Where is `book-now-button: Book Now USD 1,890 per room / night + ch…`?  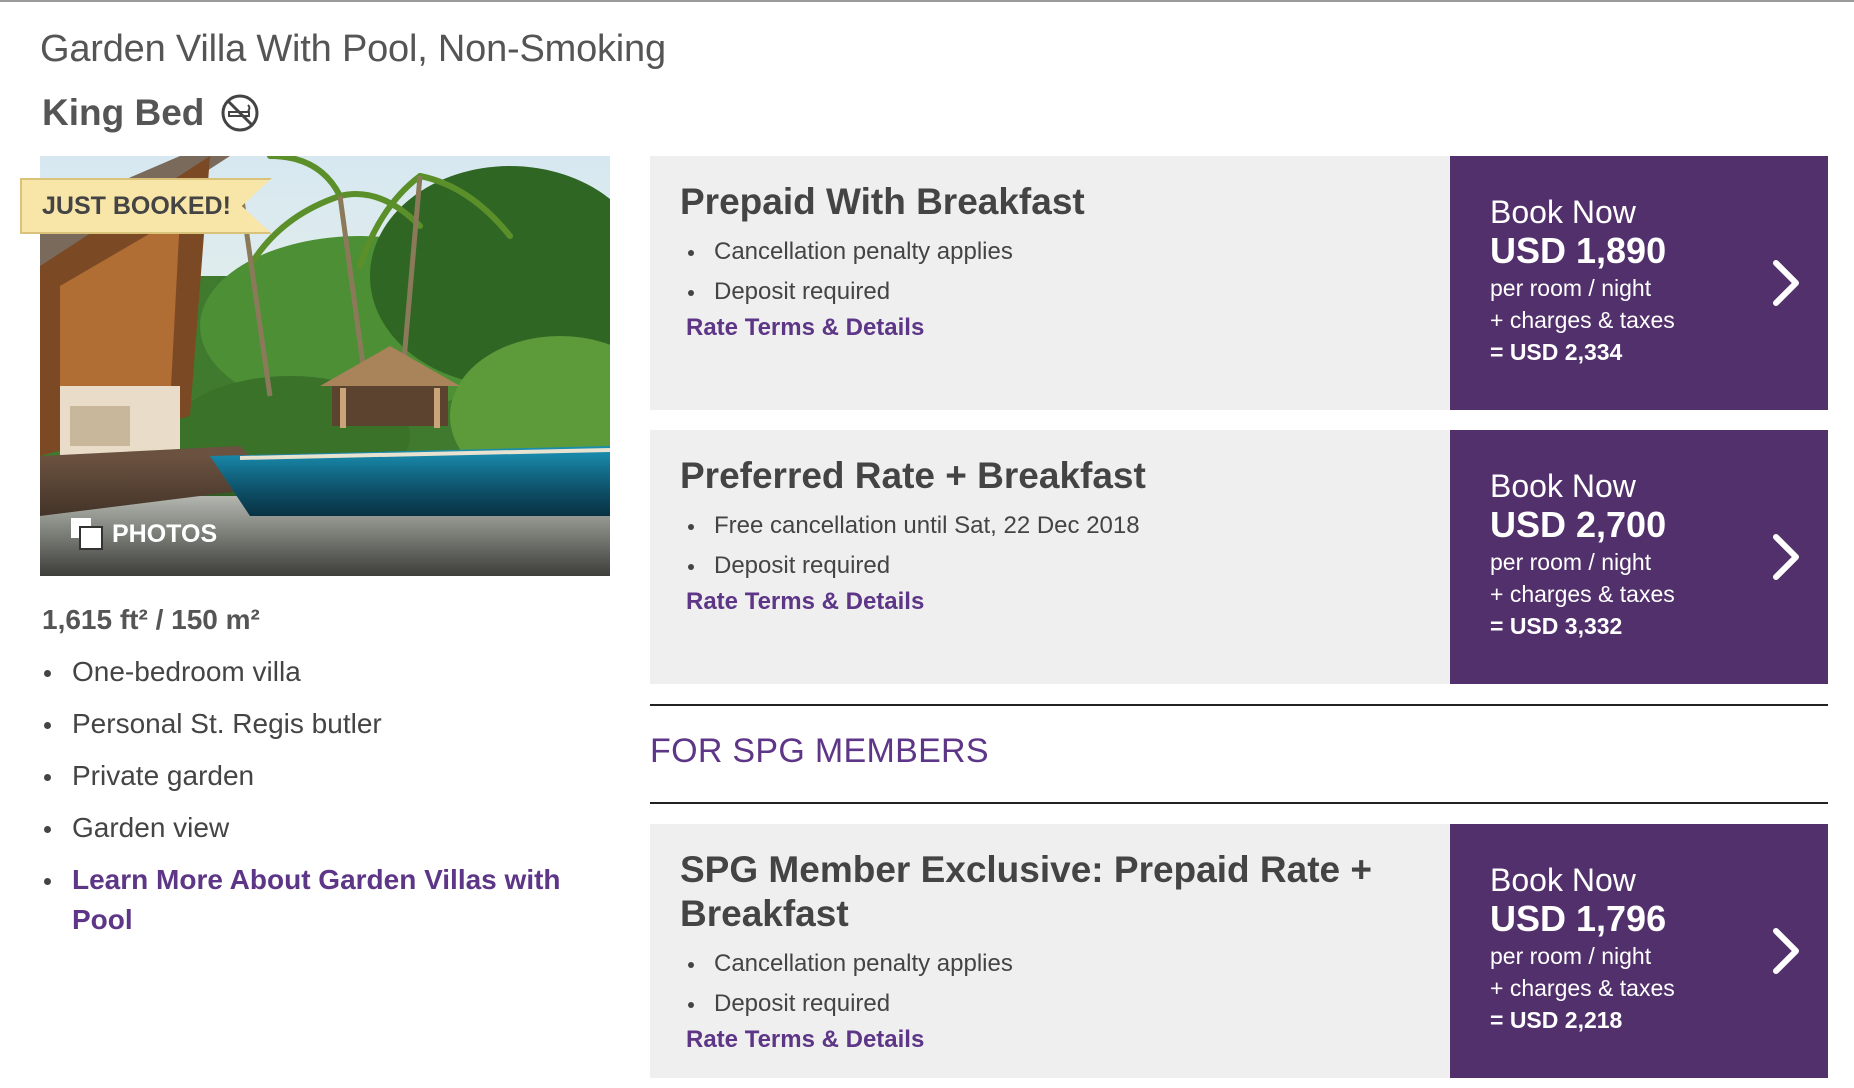 book-now-button: Book Now USD 1,890 per room / night + ch… is located at coordinates (1639, 283).